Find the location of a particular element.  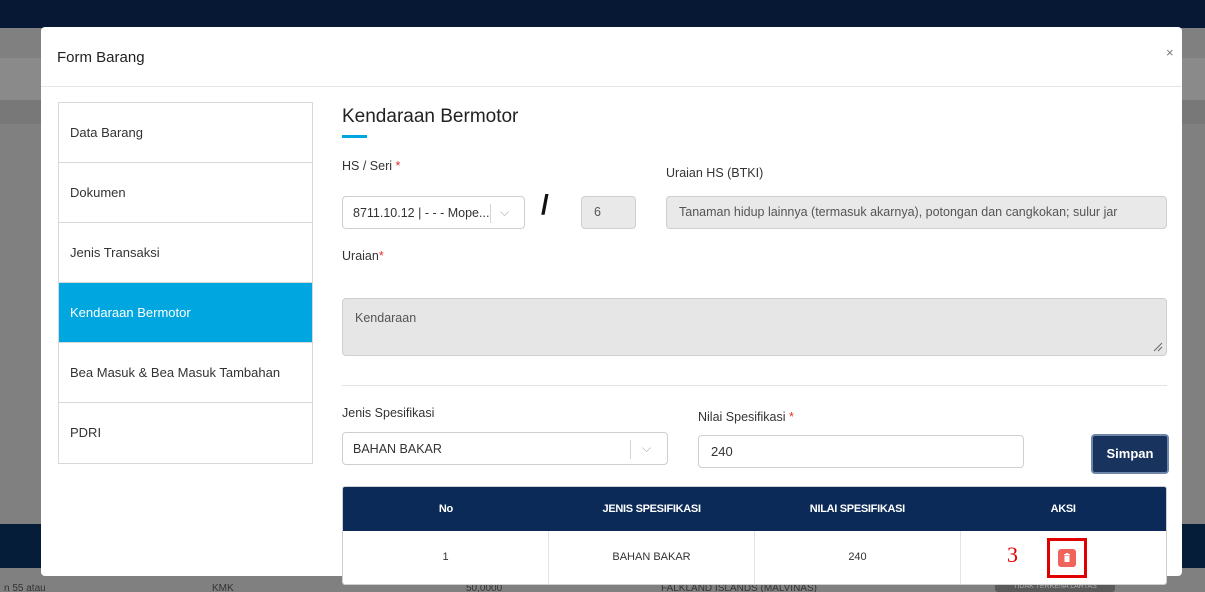

uraian-hs-label: Uraian HS (BTKI) is located at coordinates (715, 173).